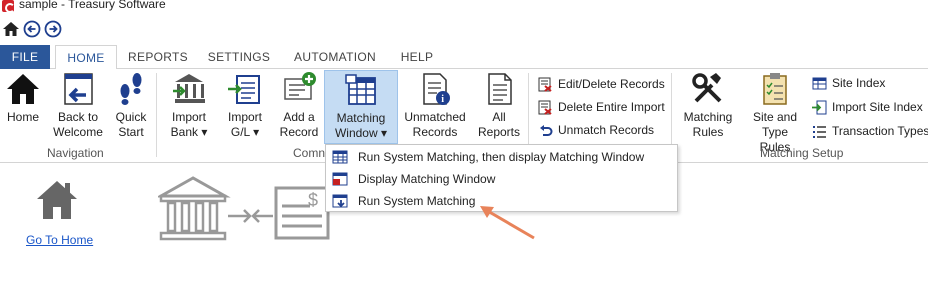 This screenshot has width=928, height=286. Describe the element at coordinates (802, 153) in the screenshot. I see `group-label-matching-setup: Matching Setup` at that location.